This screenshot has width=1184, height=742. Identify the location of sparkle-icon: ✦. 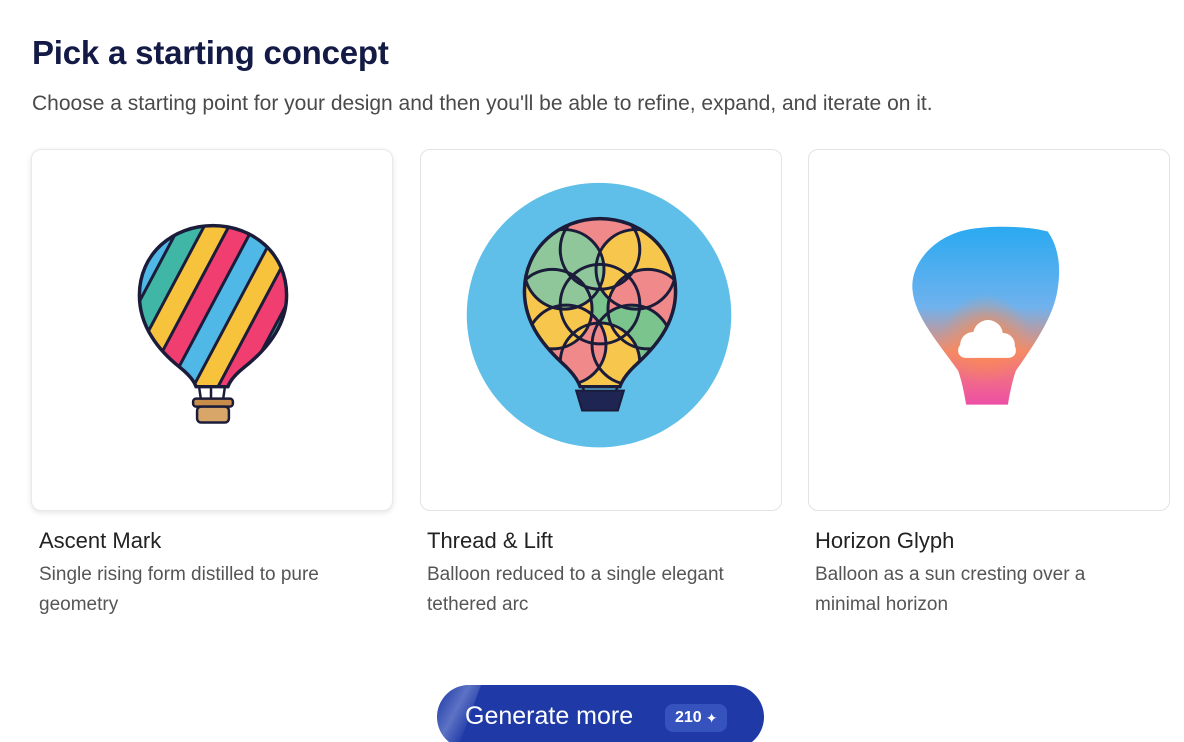
(711, 717).